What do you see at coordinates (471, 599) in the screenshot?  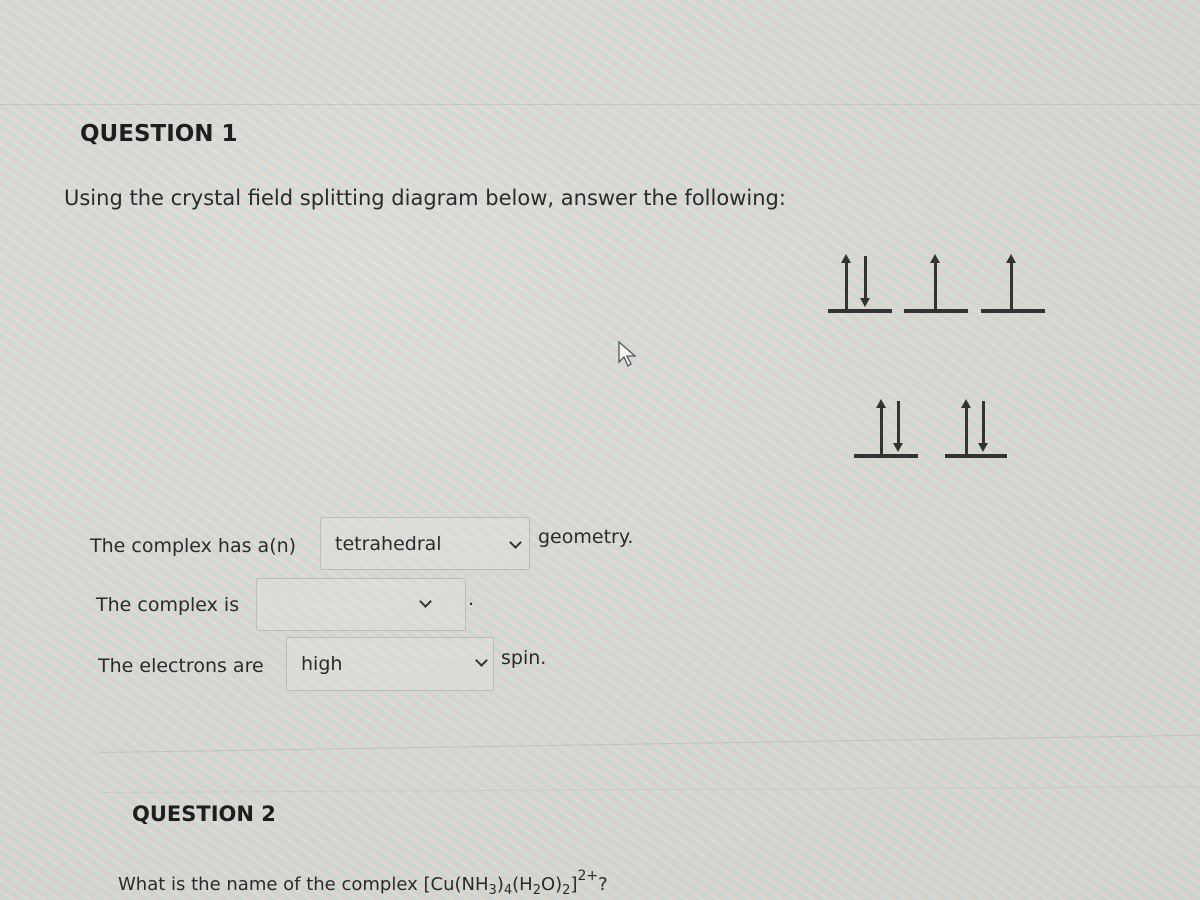 I see `statement-complex-suffix: .` at bounding box center [471, 599].